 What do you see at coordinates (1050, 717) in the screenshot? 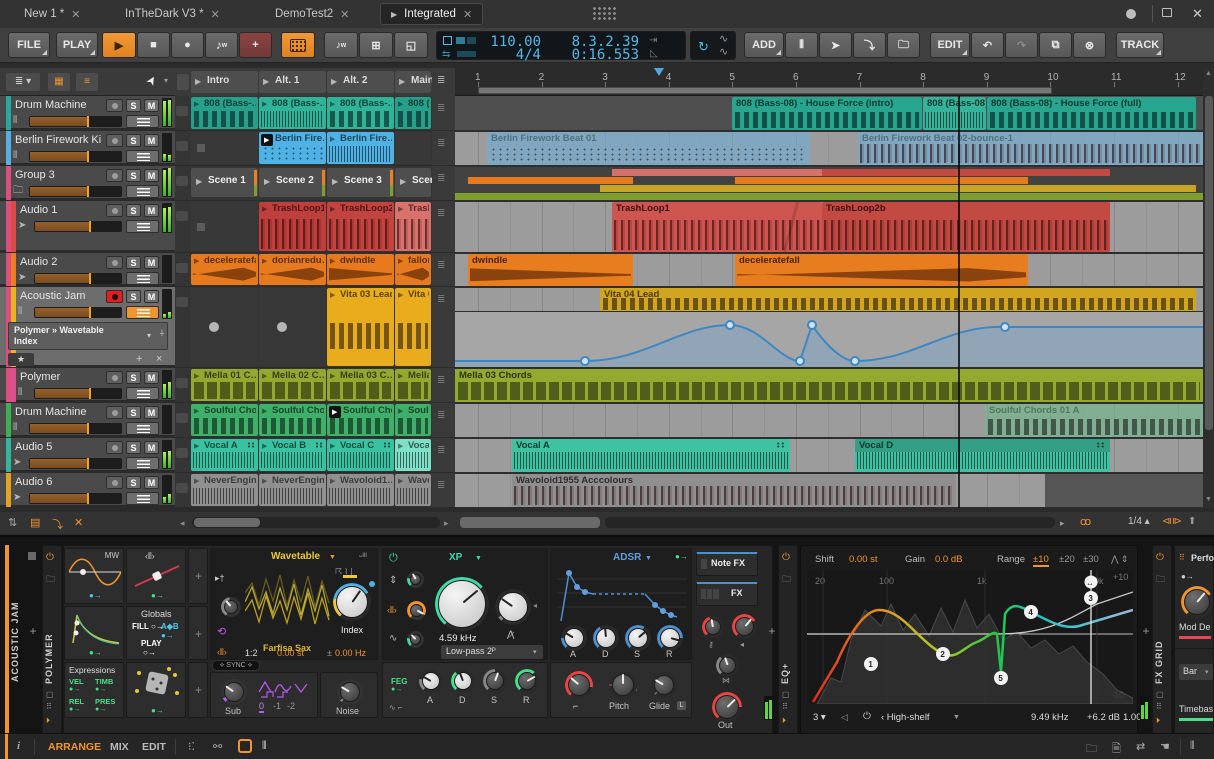
I see `eq-band-freq: 9.49 kHz` at bounding box center [1050, 717].